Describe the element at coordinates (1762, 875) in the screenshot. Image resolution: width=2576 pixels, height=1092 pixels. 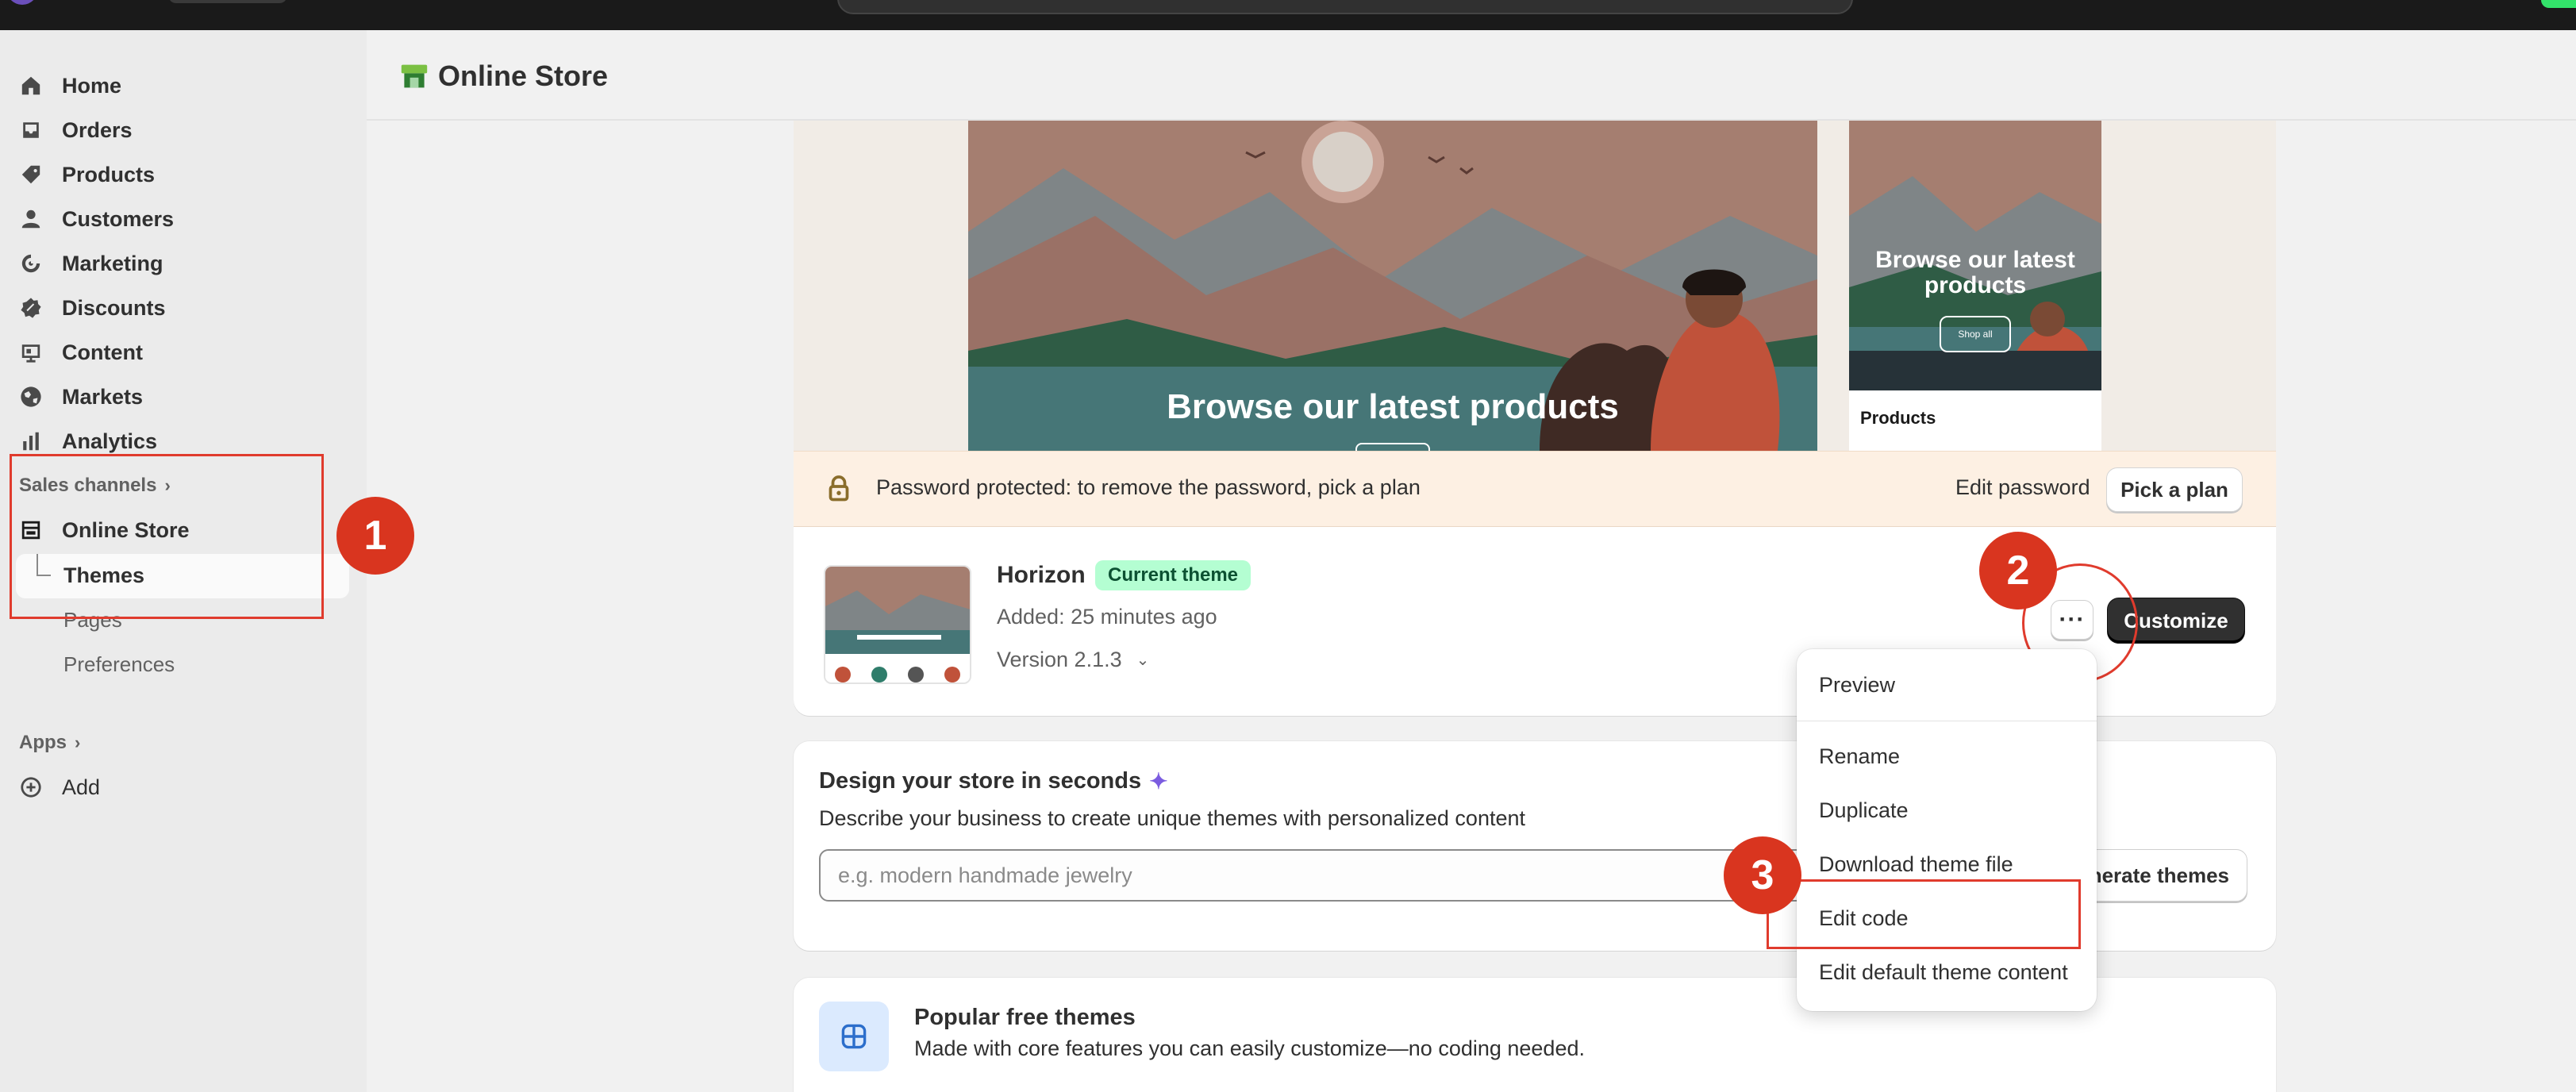
I see `annotation-marker-3: 3` at that location.